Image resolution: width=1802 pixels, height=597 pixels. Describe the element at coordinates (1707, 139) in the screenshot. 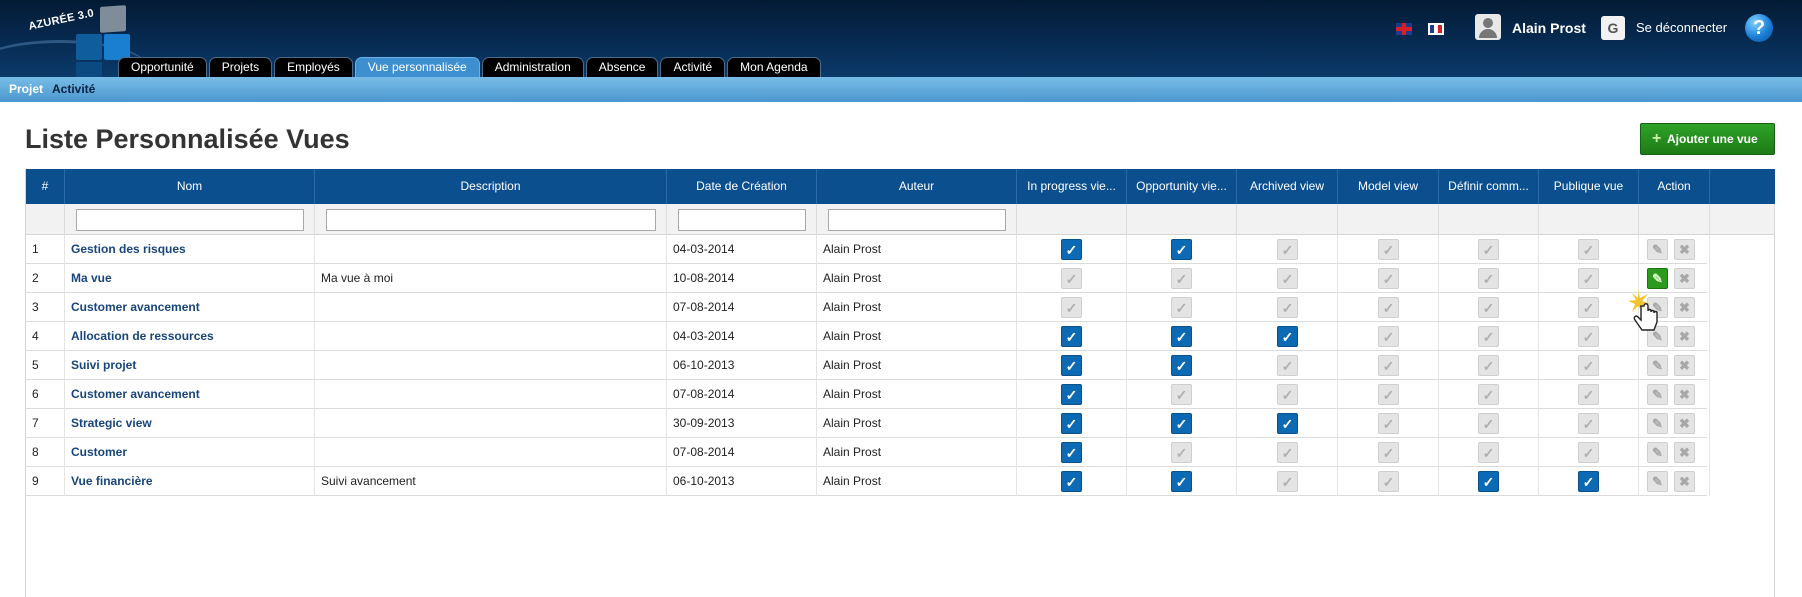

I see `add-view-button: + Ajouter une vue` at that location.